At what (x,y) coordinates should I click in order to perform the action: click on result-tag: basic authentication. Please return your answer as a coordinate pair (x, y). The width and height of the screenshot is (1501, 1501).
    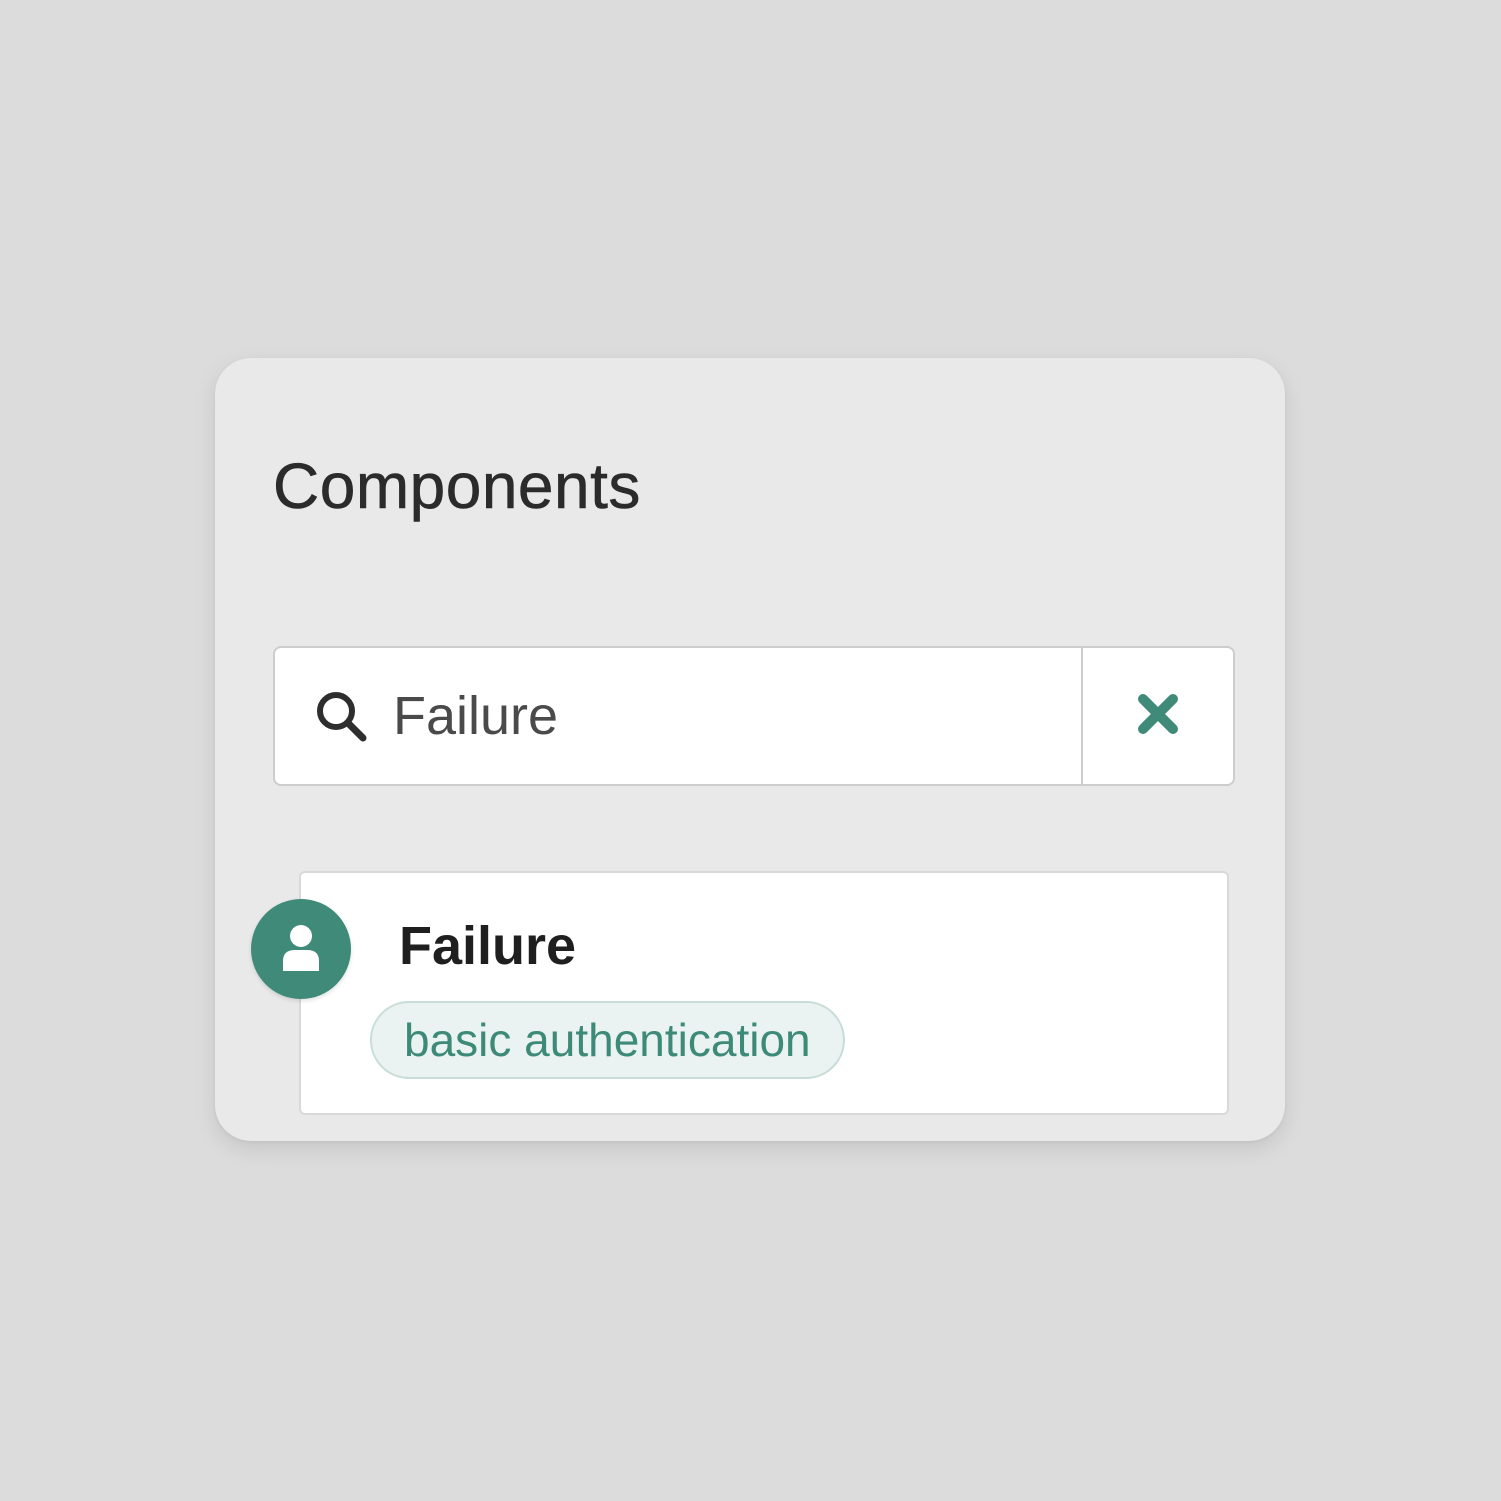
    Looking at the image, I should click on (607, 1040).